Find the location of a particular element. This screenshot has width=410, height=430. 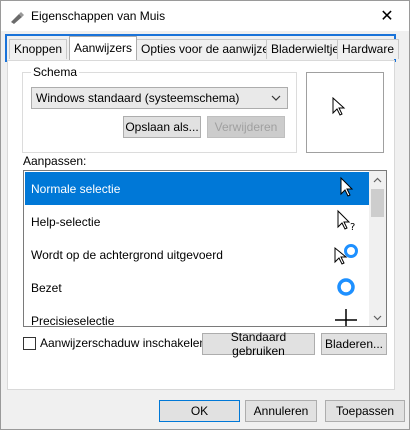

list-item-label: Bezet is located at coordinates (46, 288).